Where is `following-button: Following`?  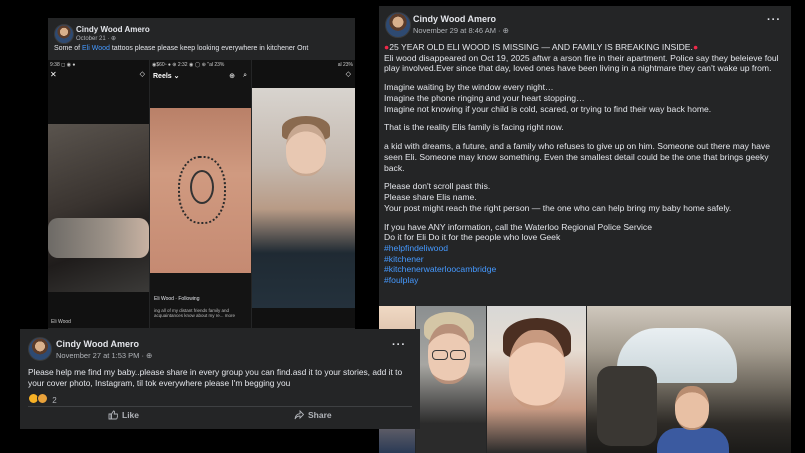 following-button: Following is located at coordinates (188, 299).